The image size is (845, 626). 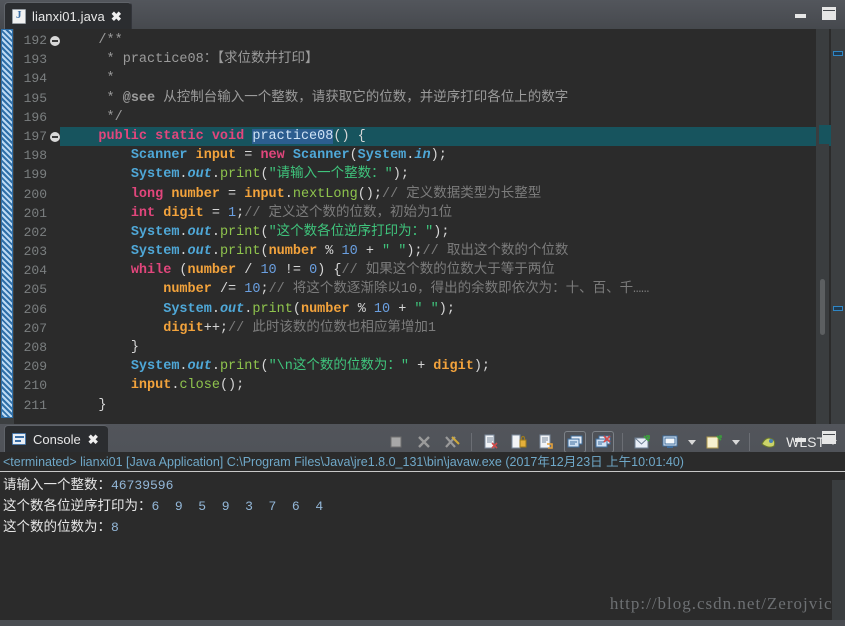 I want to click on annotation-ruler, so click(x=7, y=226).